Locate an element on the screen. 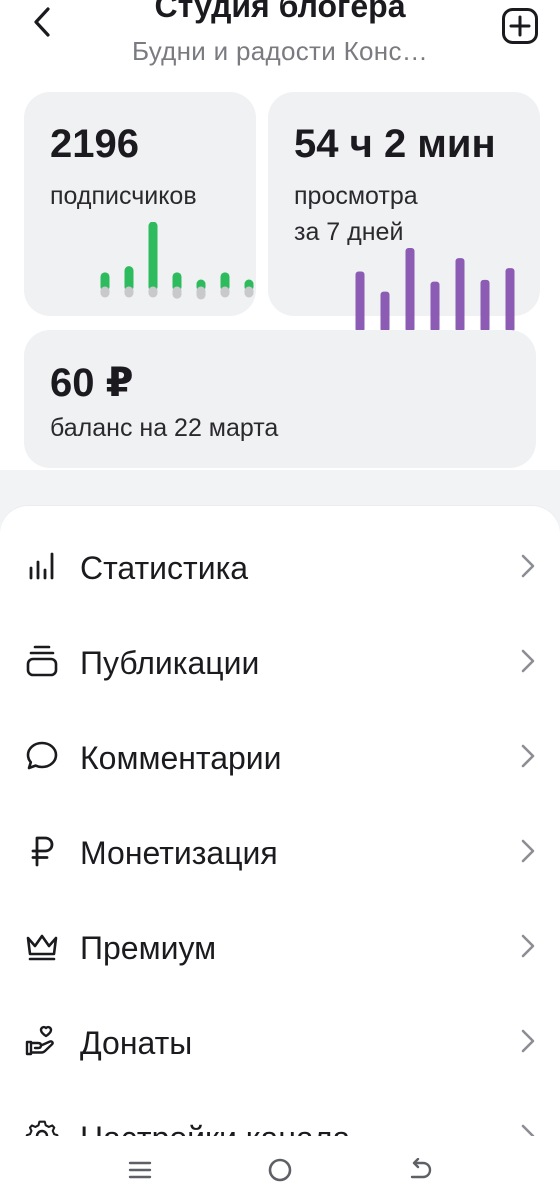 This screenshot has height=1200, width=560. views-card: 54 ч 2 мин просмотра за 7 дней is located at coordinates (404, 212).